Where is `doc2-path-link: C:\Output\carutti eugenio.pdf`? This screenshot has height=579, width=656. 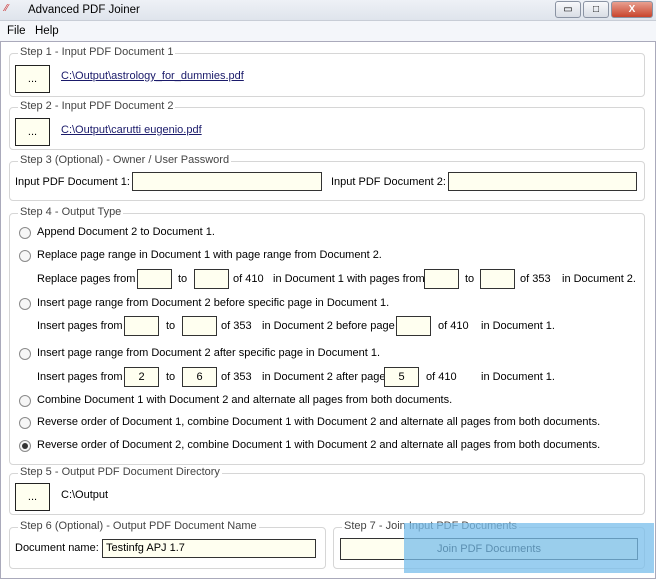 doc2-path-link: C:\Output\carutti eugenio.pdf is located at coordinates (131, 130).